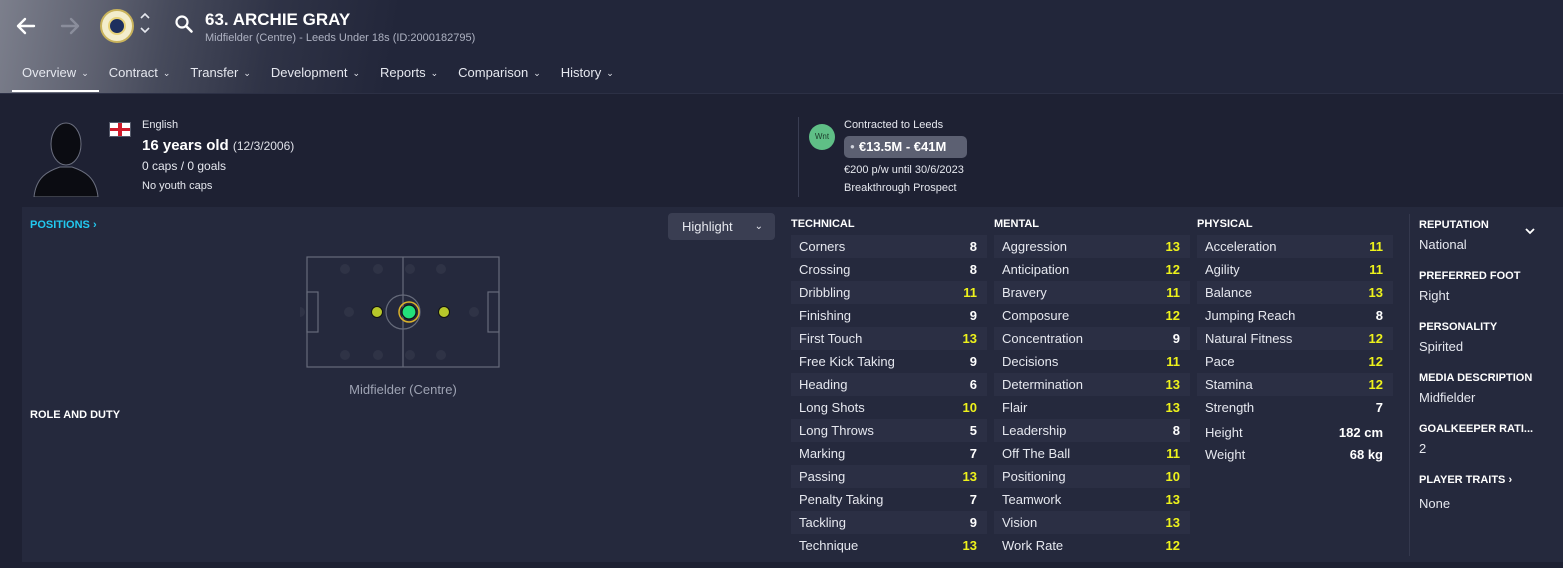  Describe the element at coordinates (889, 476) in the screenshot. I see `attribute-row: Passing 13` at that location.